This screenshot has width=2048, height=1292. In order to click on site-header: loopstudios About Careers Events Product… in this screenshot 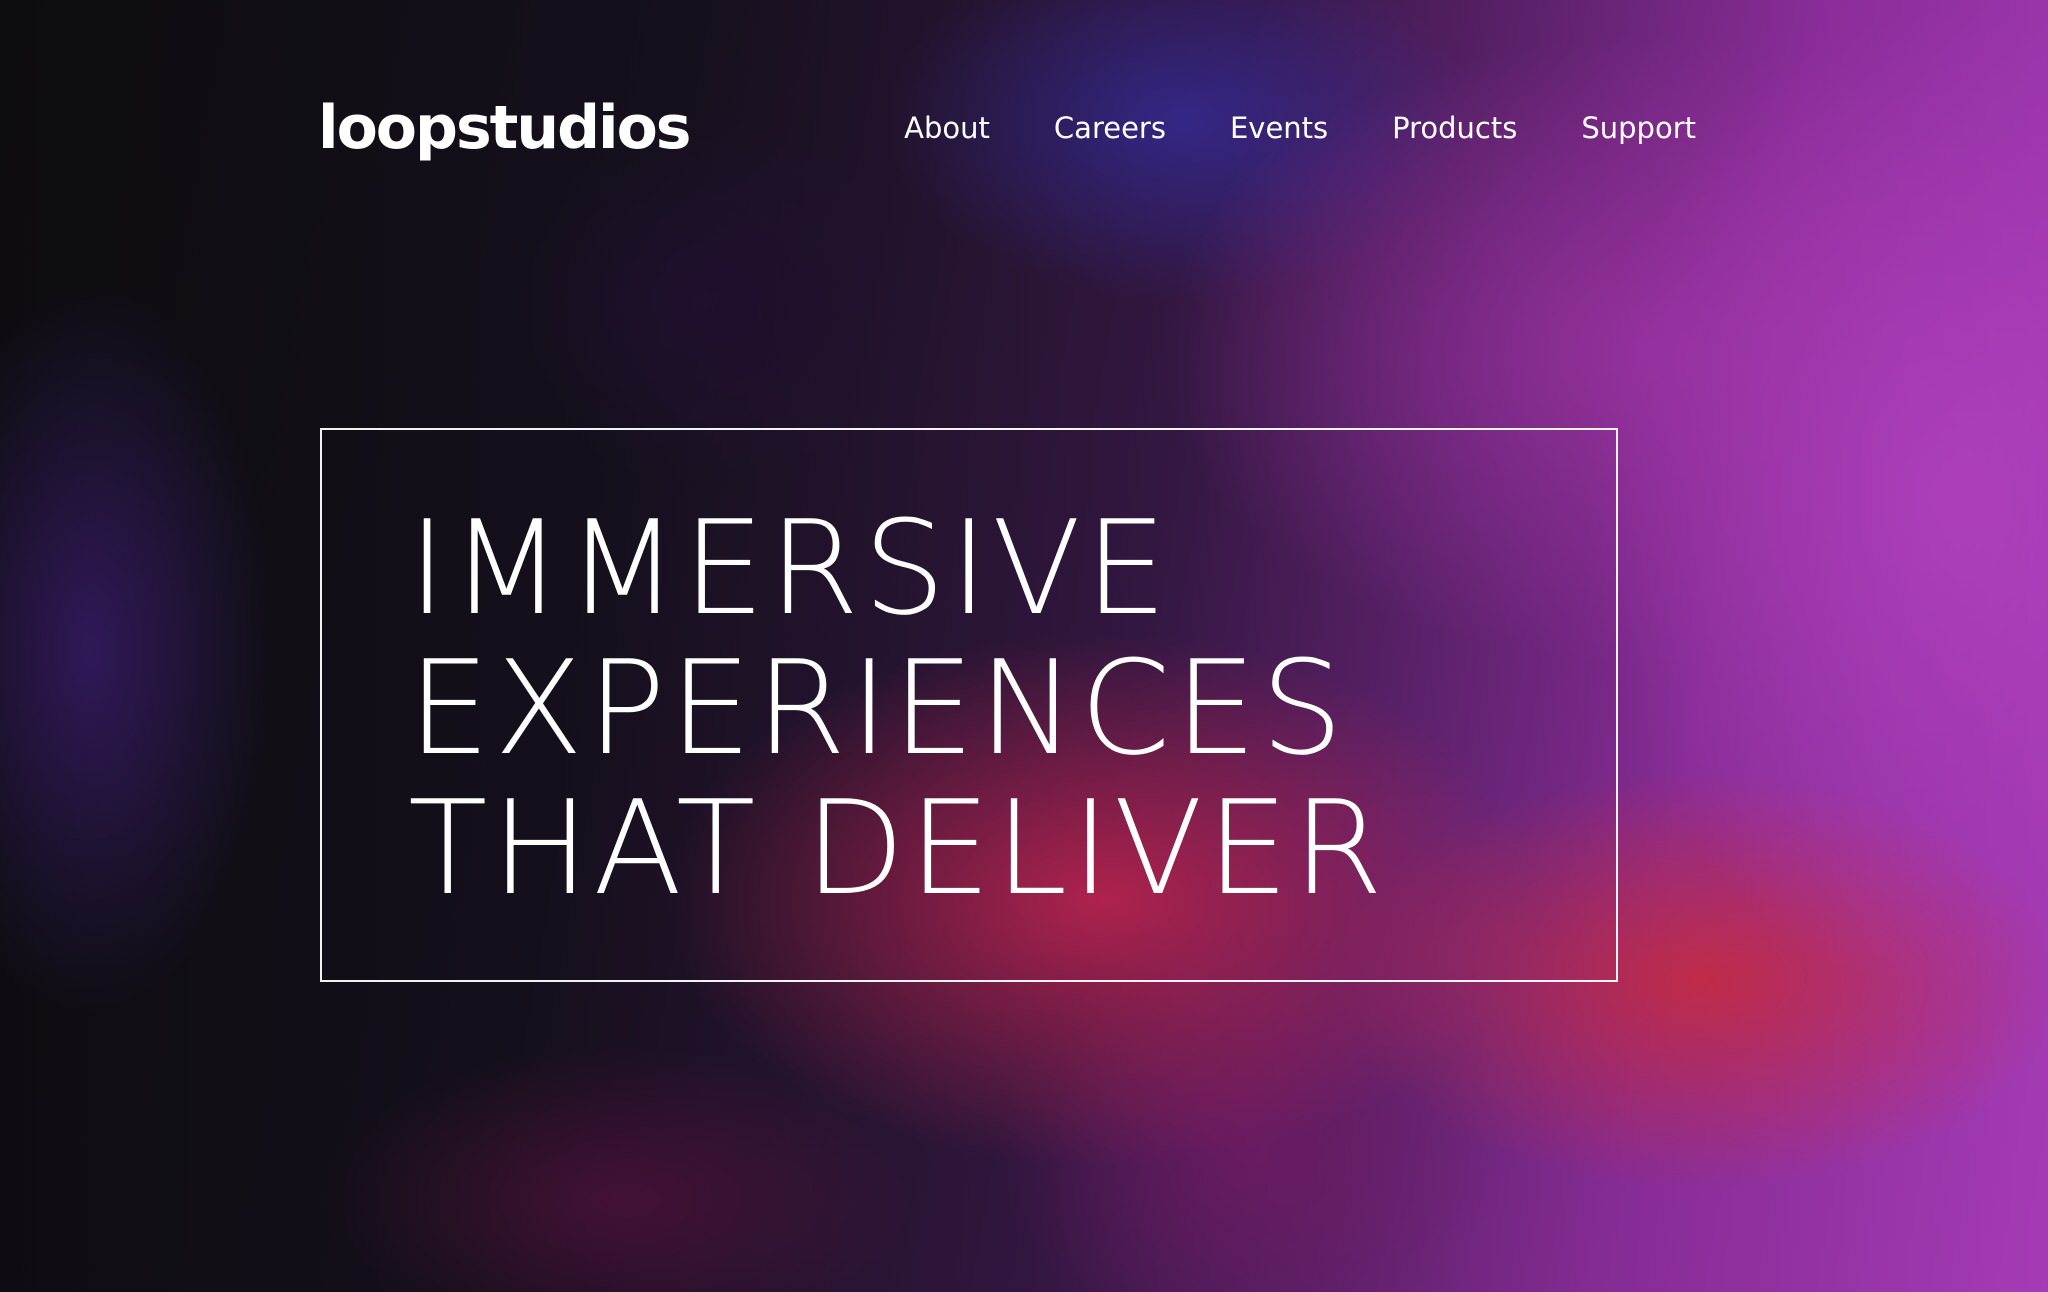, I will do `click(1007, 128)`.